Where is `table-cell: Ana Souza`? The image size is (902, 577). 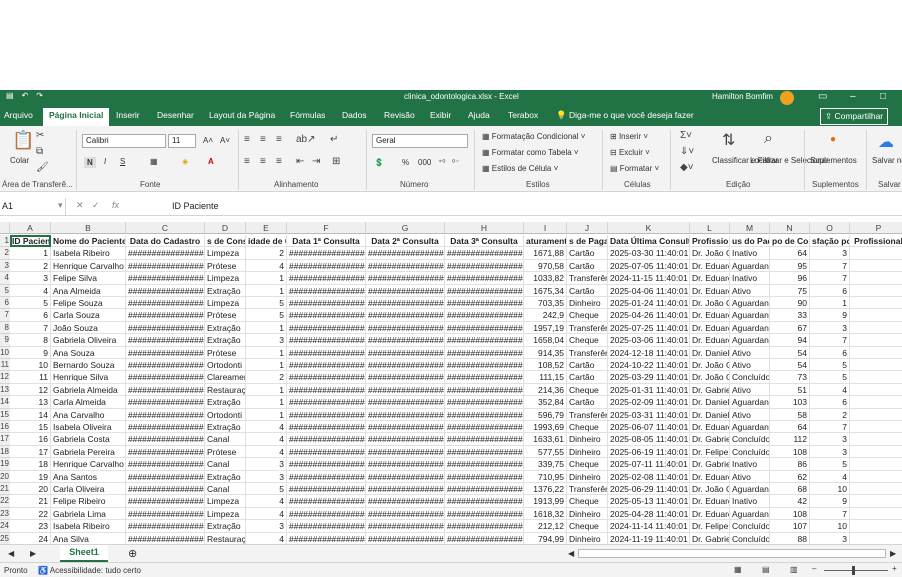
table-cell: Ana Souza is located at coordinates (88, 352).